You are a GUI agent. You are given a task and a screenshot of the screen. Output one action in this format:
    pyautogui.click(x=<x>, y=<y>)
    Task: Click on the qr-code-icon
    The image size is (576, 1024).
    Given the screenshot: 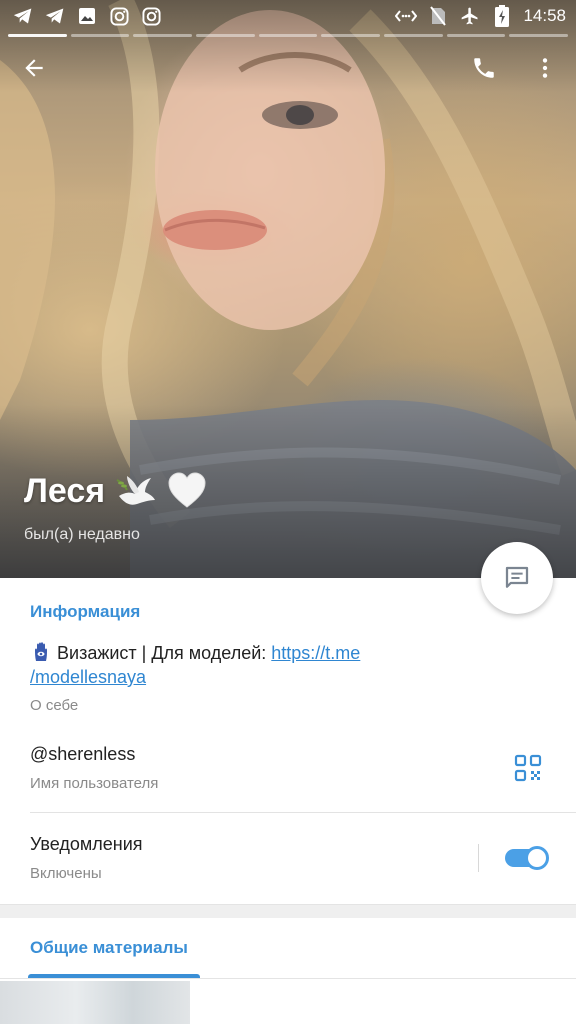 What is the action you would take?
    pyautogui.click(x=528, y=768)
    